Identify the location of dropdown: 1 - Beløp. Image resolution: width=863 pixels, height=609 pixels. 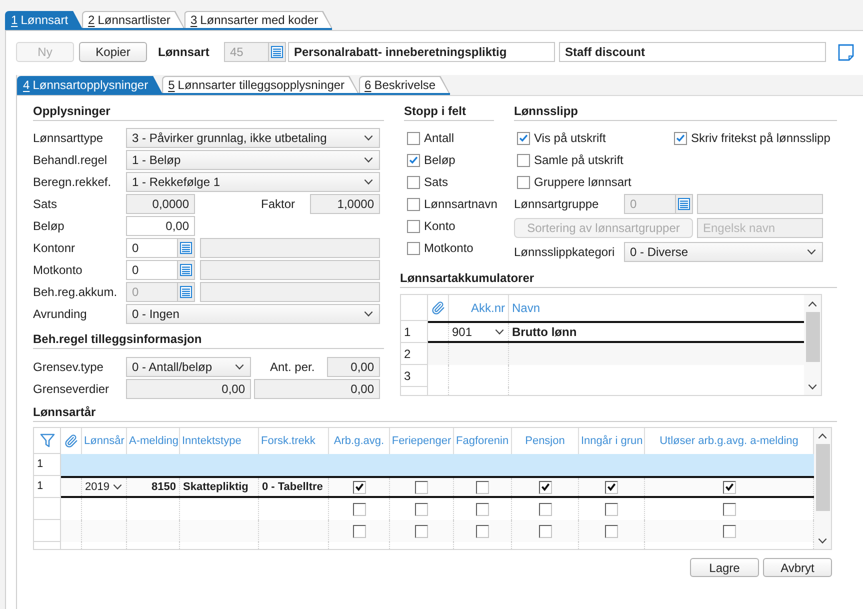
(253, 160).